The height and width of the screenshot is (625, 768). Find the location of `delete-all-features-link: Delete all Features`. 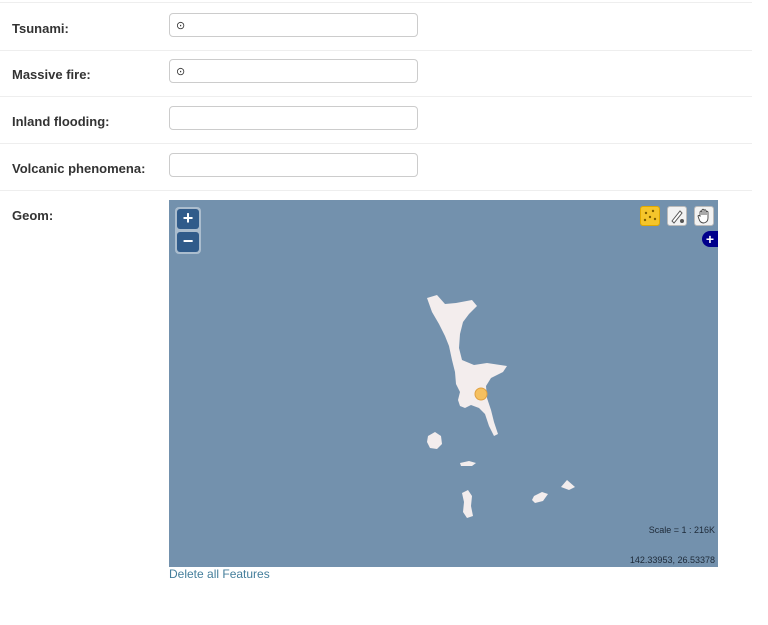

delete-all-features-link: Delete all Features is located at coordinates (219, 574).